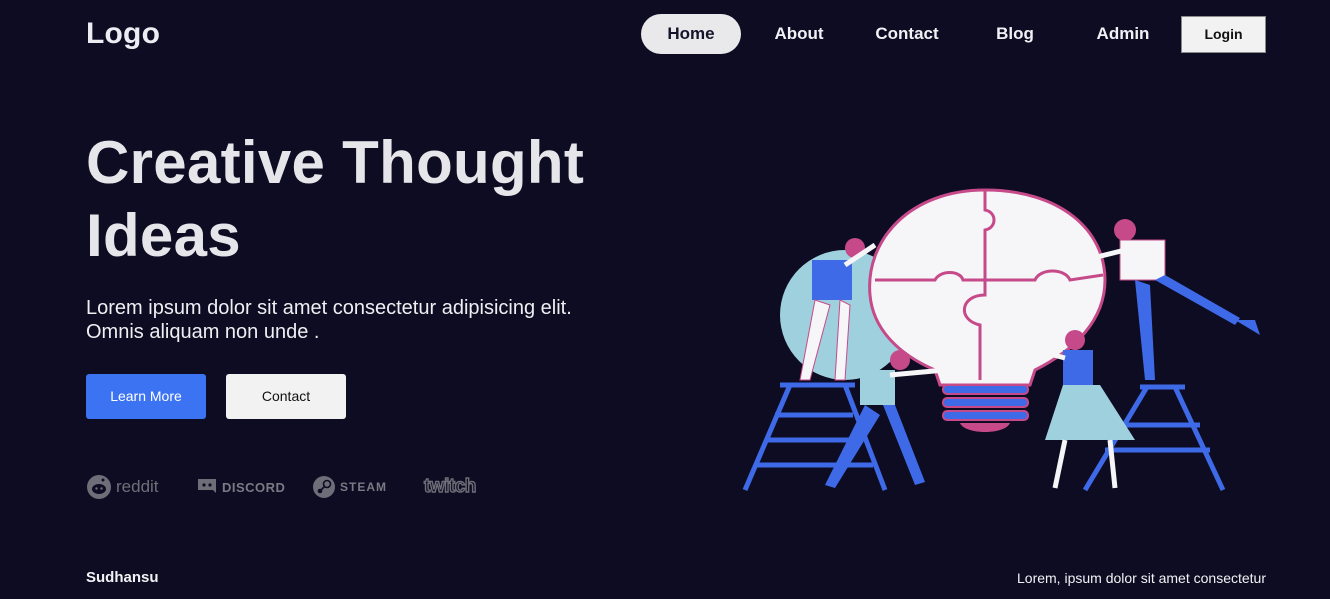 The width and height of the screenshot is (1330, 599). What do you see at coordinates (1223, 34) in the screenshot?
I see `login-button: Login` at bounding box center [1223, 34].